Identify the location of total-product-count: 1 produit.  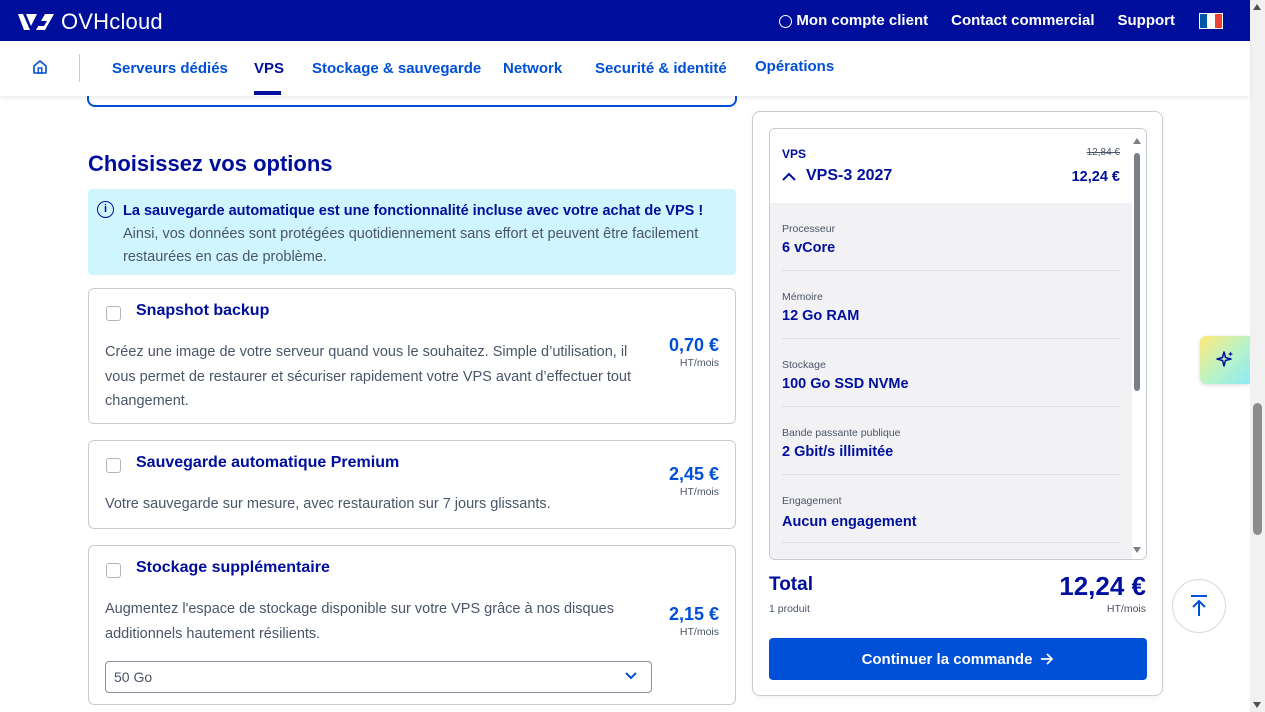
(789, 609).